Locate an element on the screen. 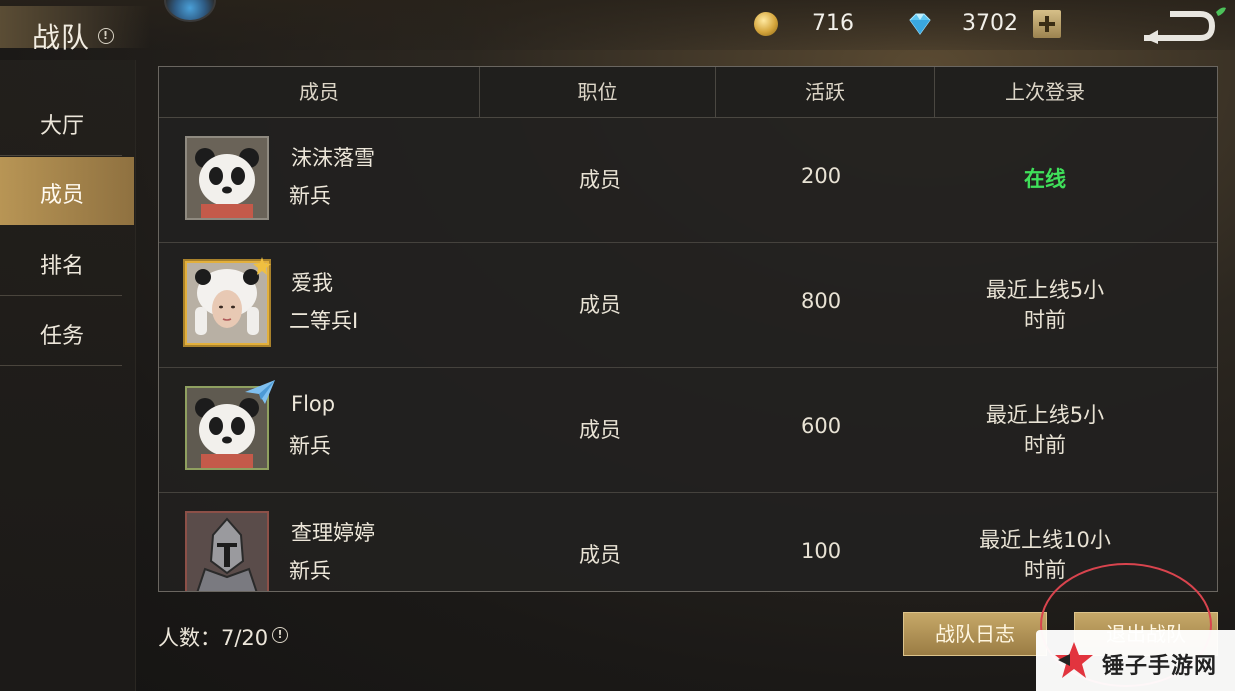 The width and height of the screenshot is (1235, 691). panda-avatar-icon is located at coordinates (227, 178).